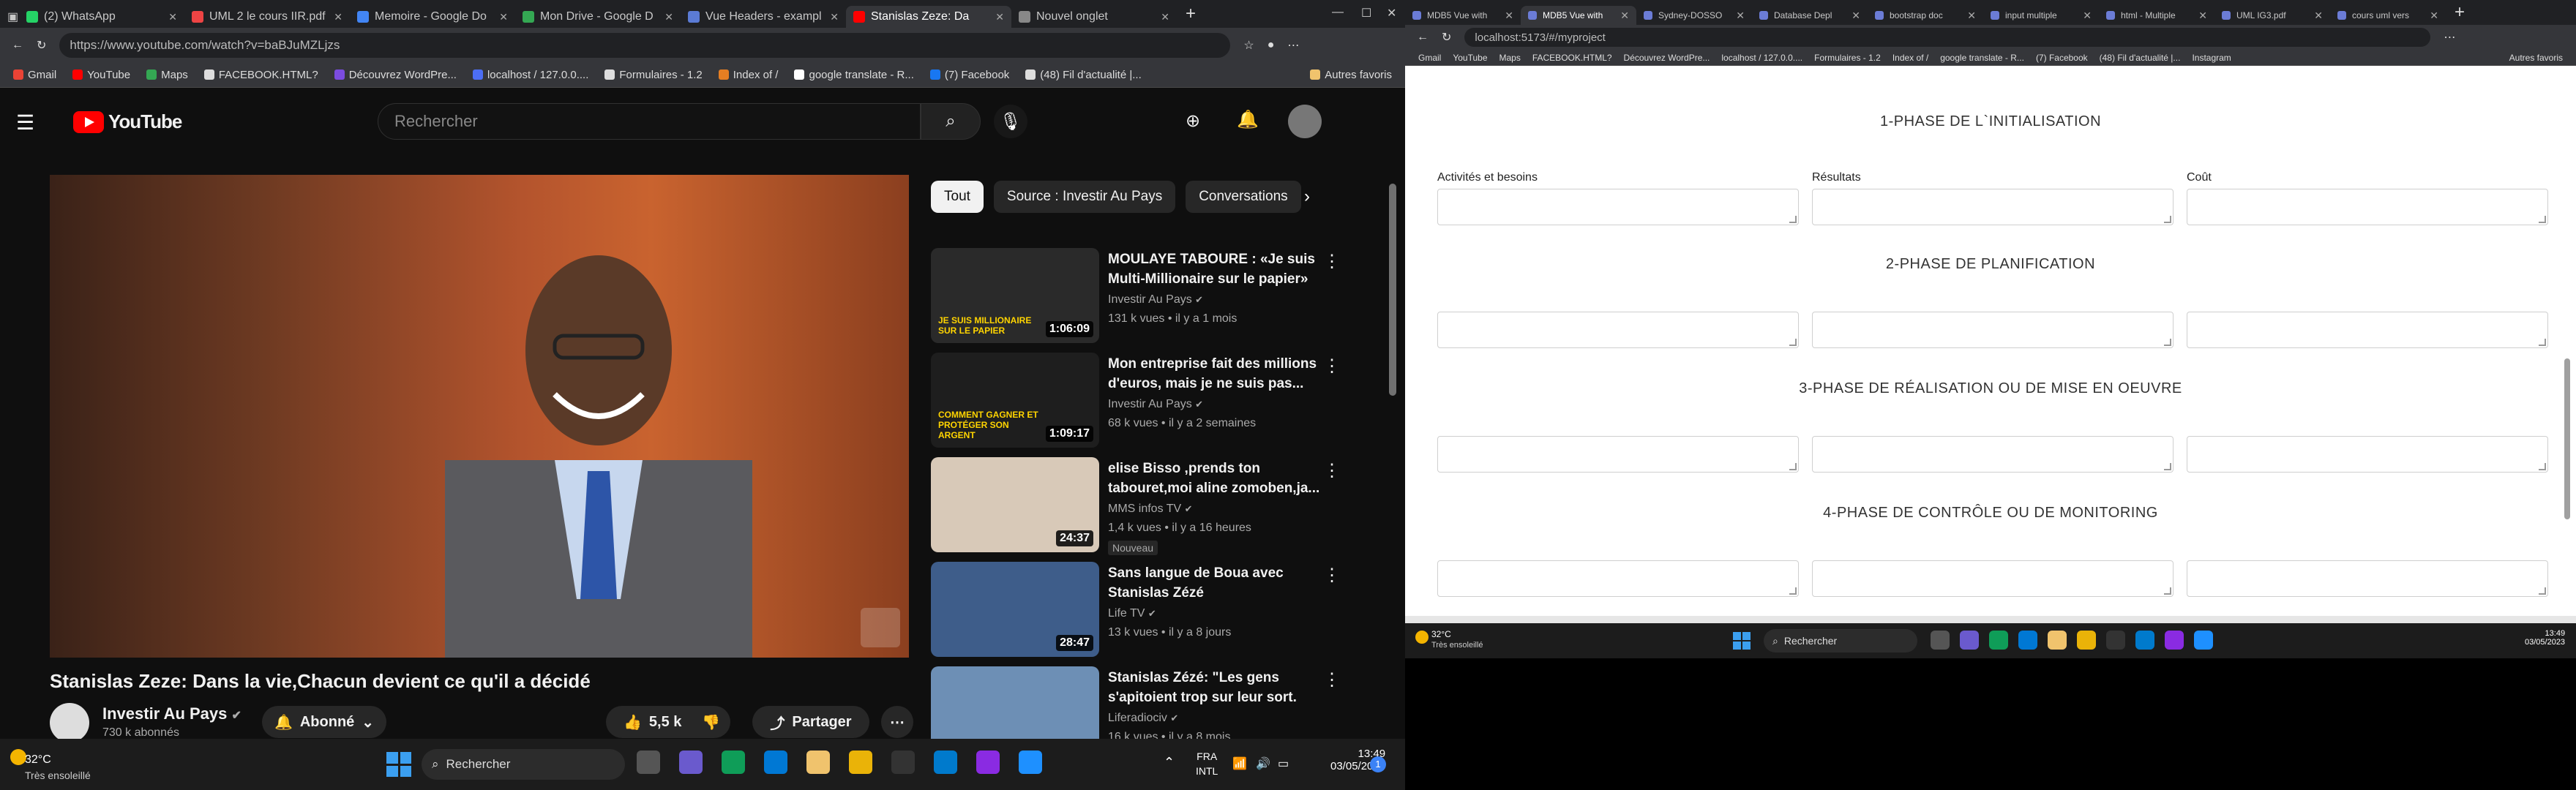 Image resolution: width=2576 pixels, height=790 pixels. Describe the element at coordinates (9, 17) in the screenshot. I see `tab-actions-icon: ▣` at that location.